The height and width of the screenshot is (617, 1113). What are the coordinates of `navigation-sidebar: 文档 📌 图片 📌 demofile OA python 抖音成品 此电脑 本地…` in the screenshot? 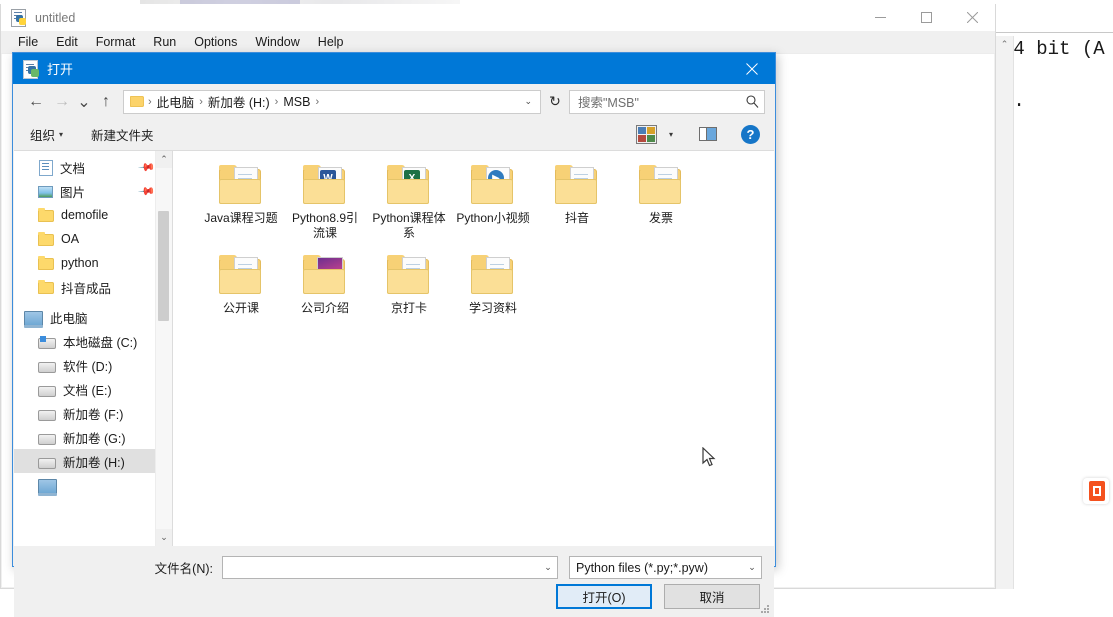 It's located at (93, 348).